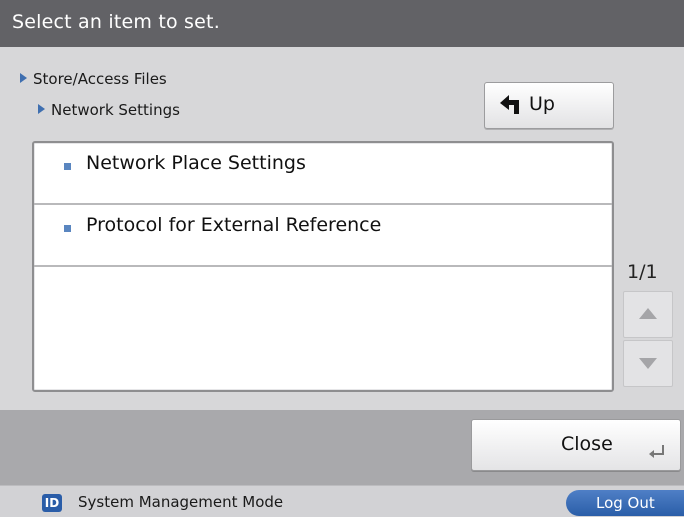 This screenshot has width=684, height=517. I want to click on scroll-down-button, so click(648, 363).